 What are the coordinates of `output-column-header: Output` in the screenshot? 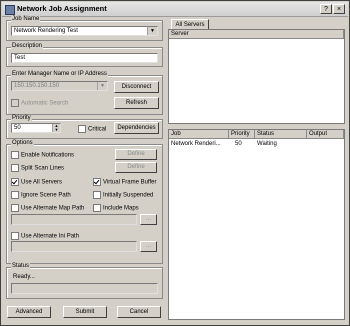 It's located at (325, 134).